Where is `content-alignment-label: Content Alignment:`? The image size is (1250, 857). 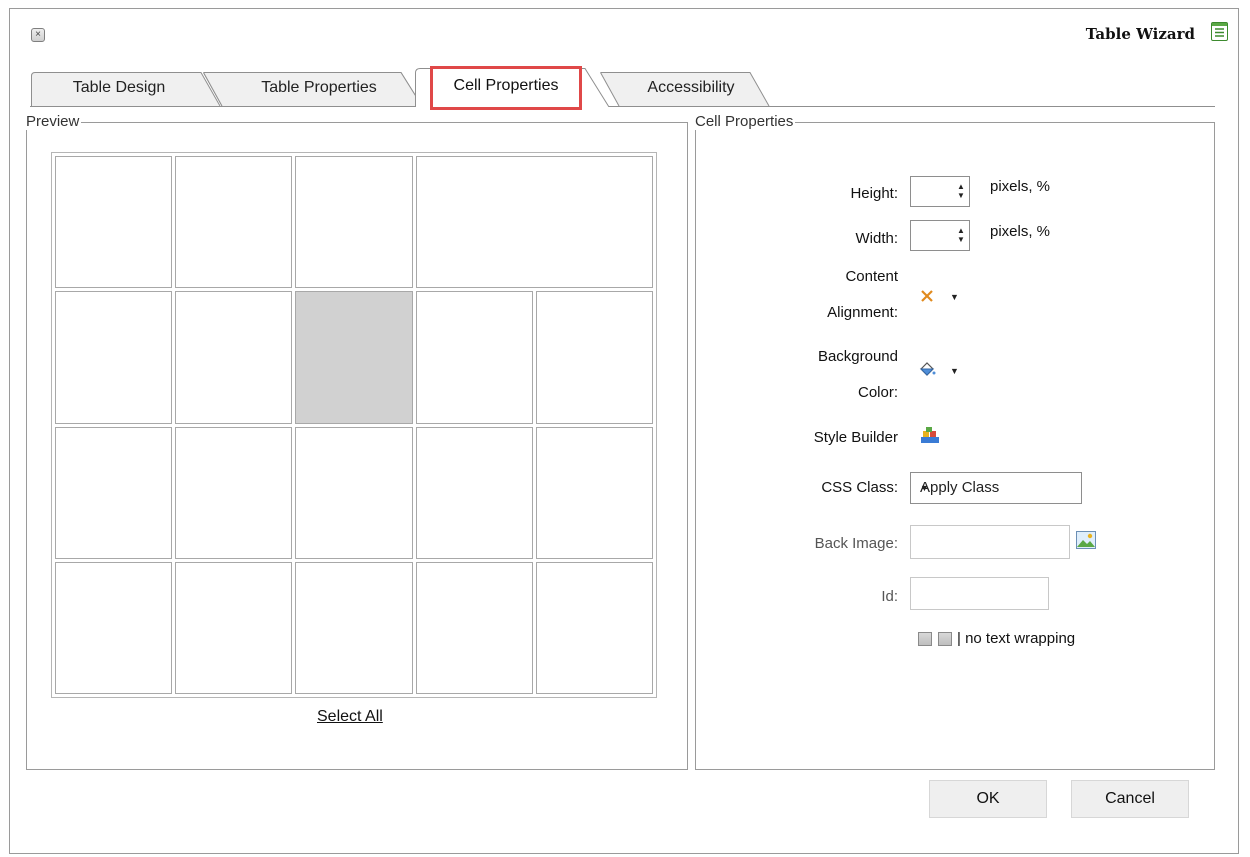
content-alignment-label: Content Alignment: is located at coordinates (862, 295).